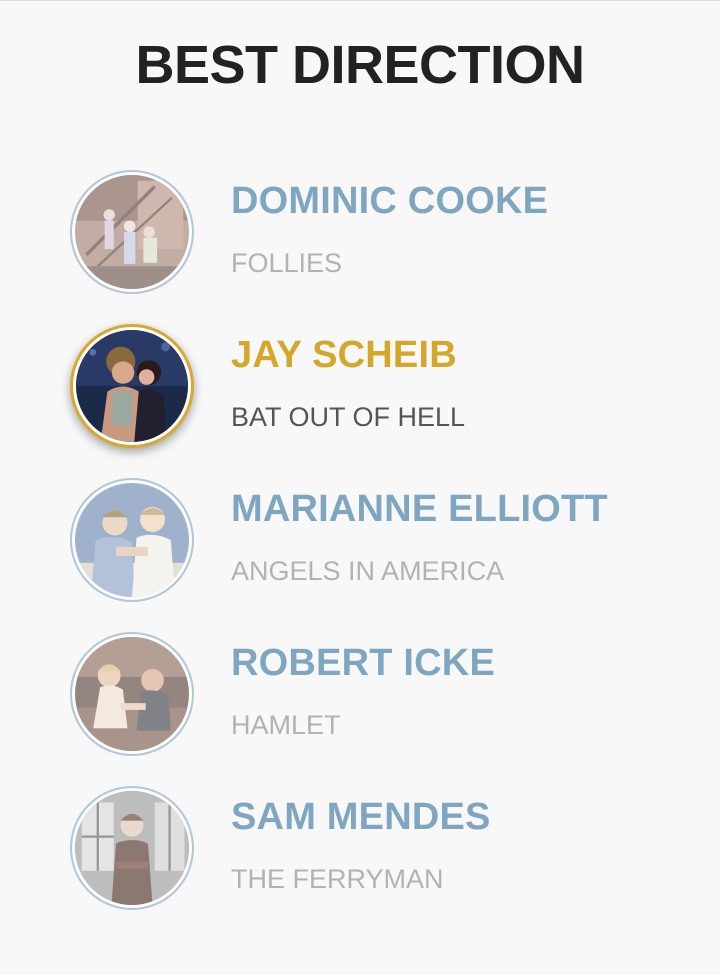  Describe the element at coordinates (360, 856) in the screenshot. I see `nominee-sam-mendes: SAM MENDES THE FERRYMAN` at that location.